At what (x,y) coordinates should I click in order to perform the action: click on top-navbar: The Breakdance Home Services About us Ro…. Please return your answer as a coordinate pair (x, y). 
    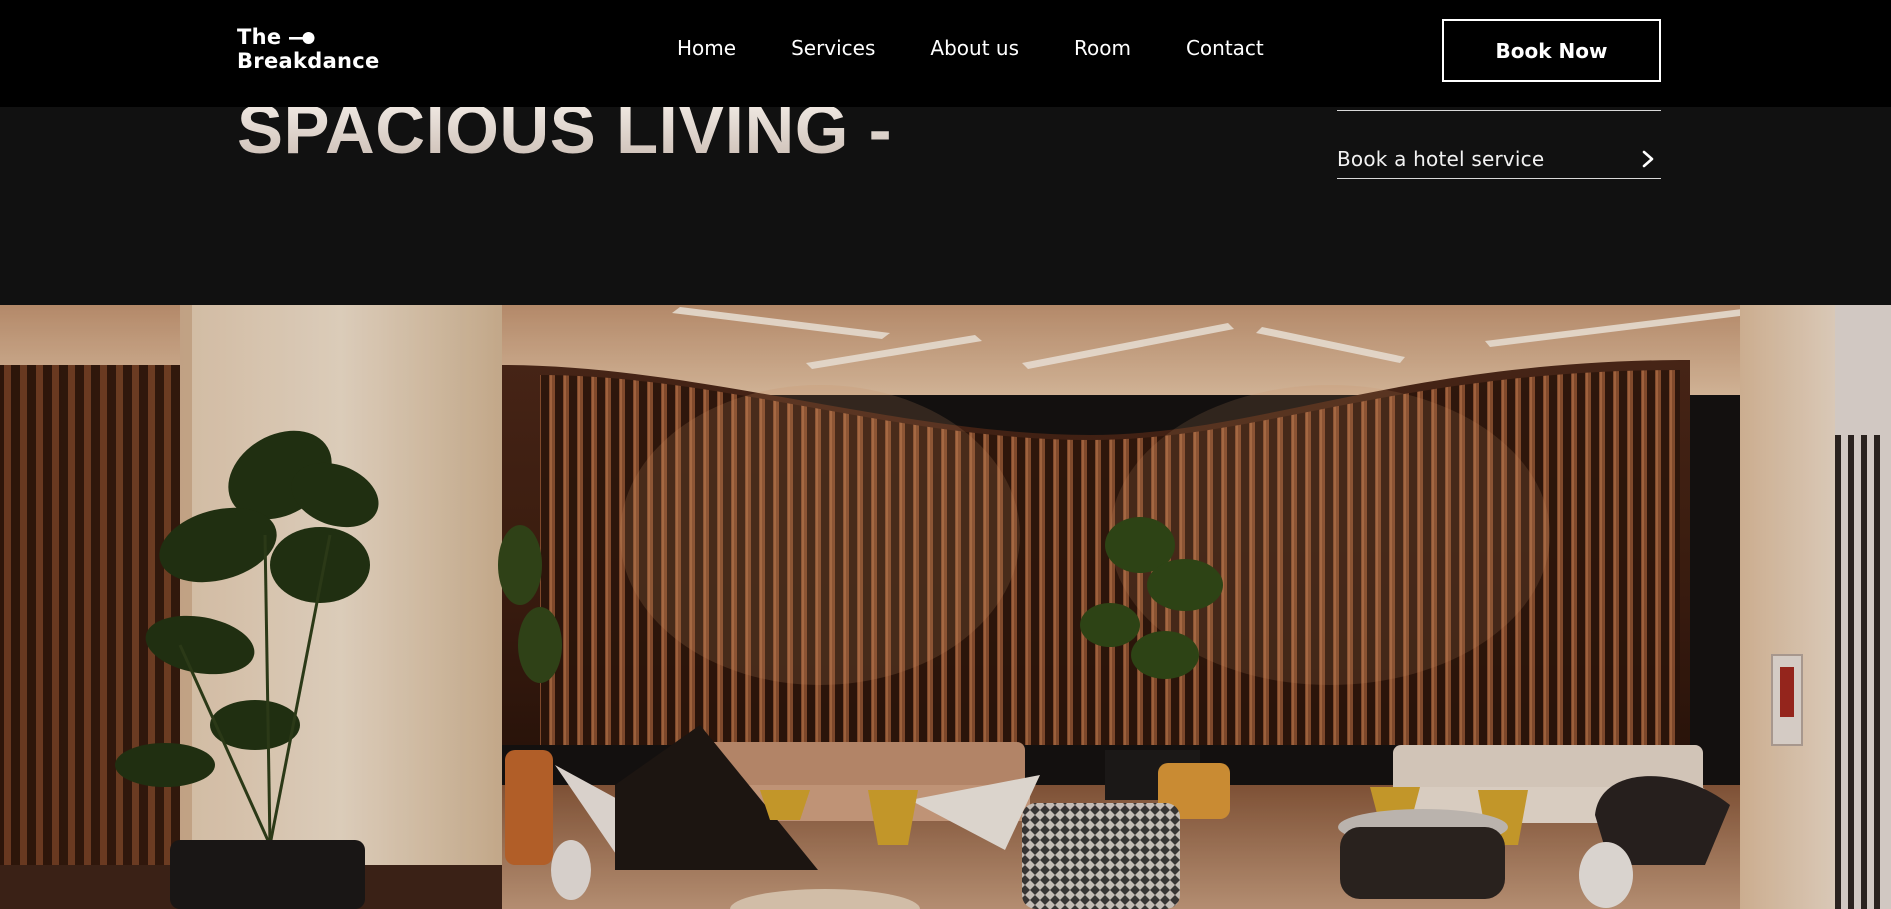
    Looking at the image, I should click on (945, 53).